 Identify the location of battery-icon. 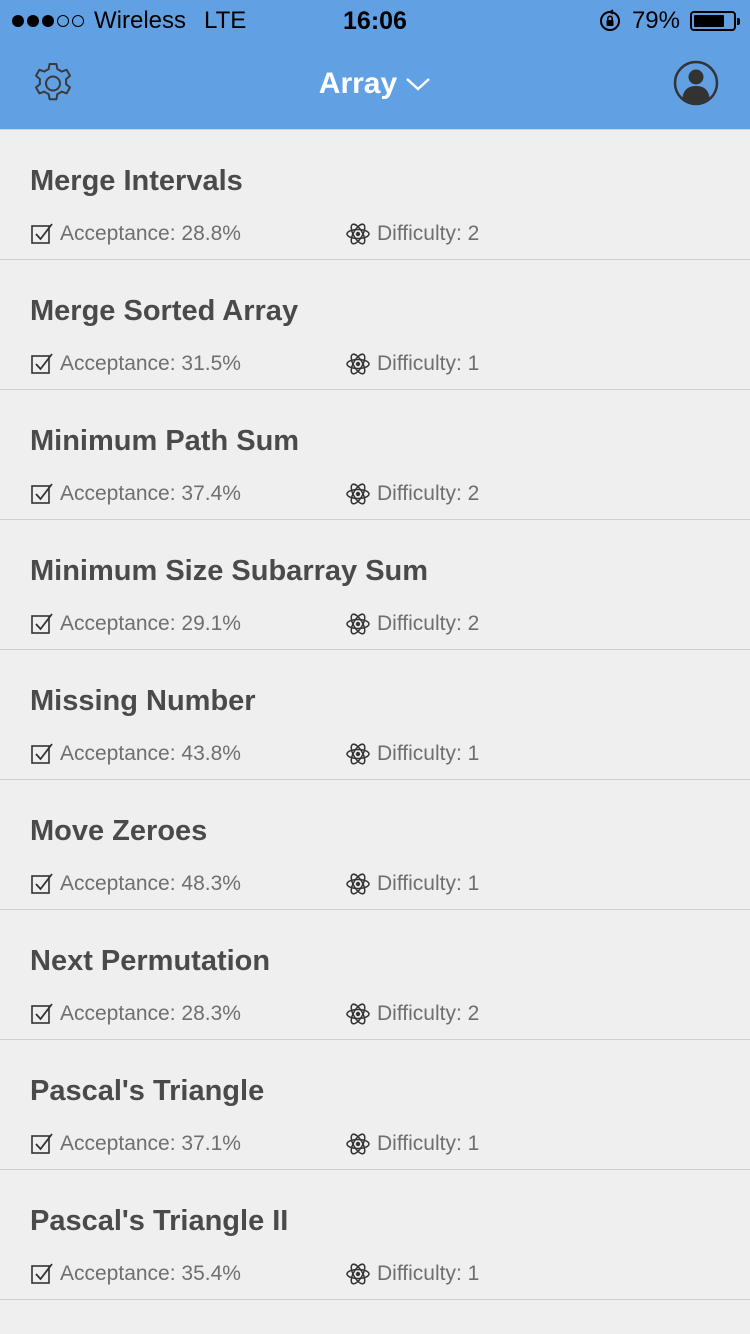
(715, 21).